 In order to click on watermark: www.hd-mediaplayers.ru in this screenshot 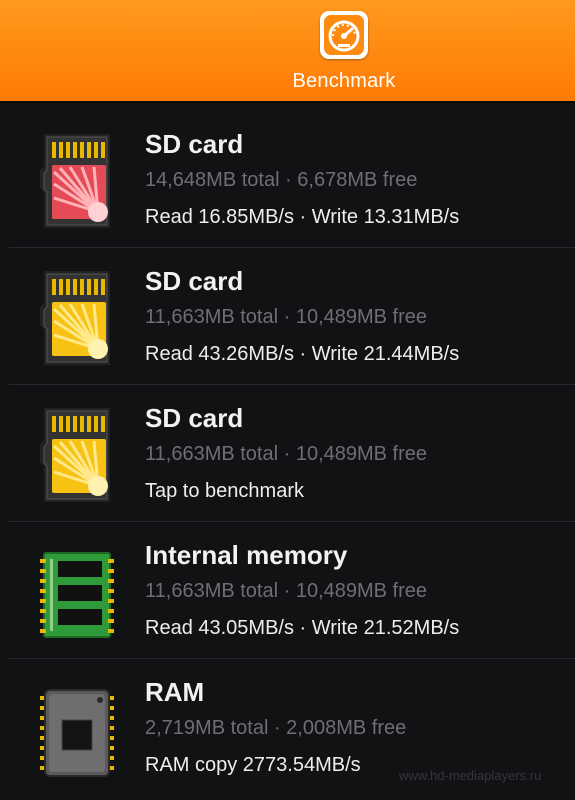, I will do `click(470, 775)`.